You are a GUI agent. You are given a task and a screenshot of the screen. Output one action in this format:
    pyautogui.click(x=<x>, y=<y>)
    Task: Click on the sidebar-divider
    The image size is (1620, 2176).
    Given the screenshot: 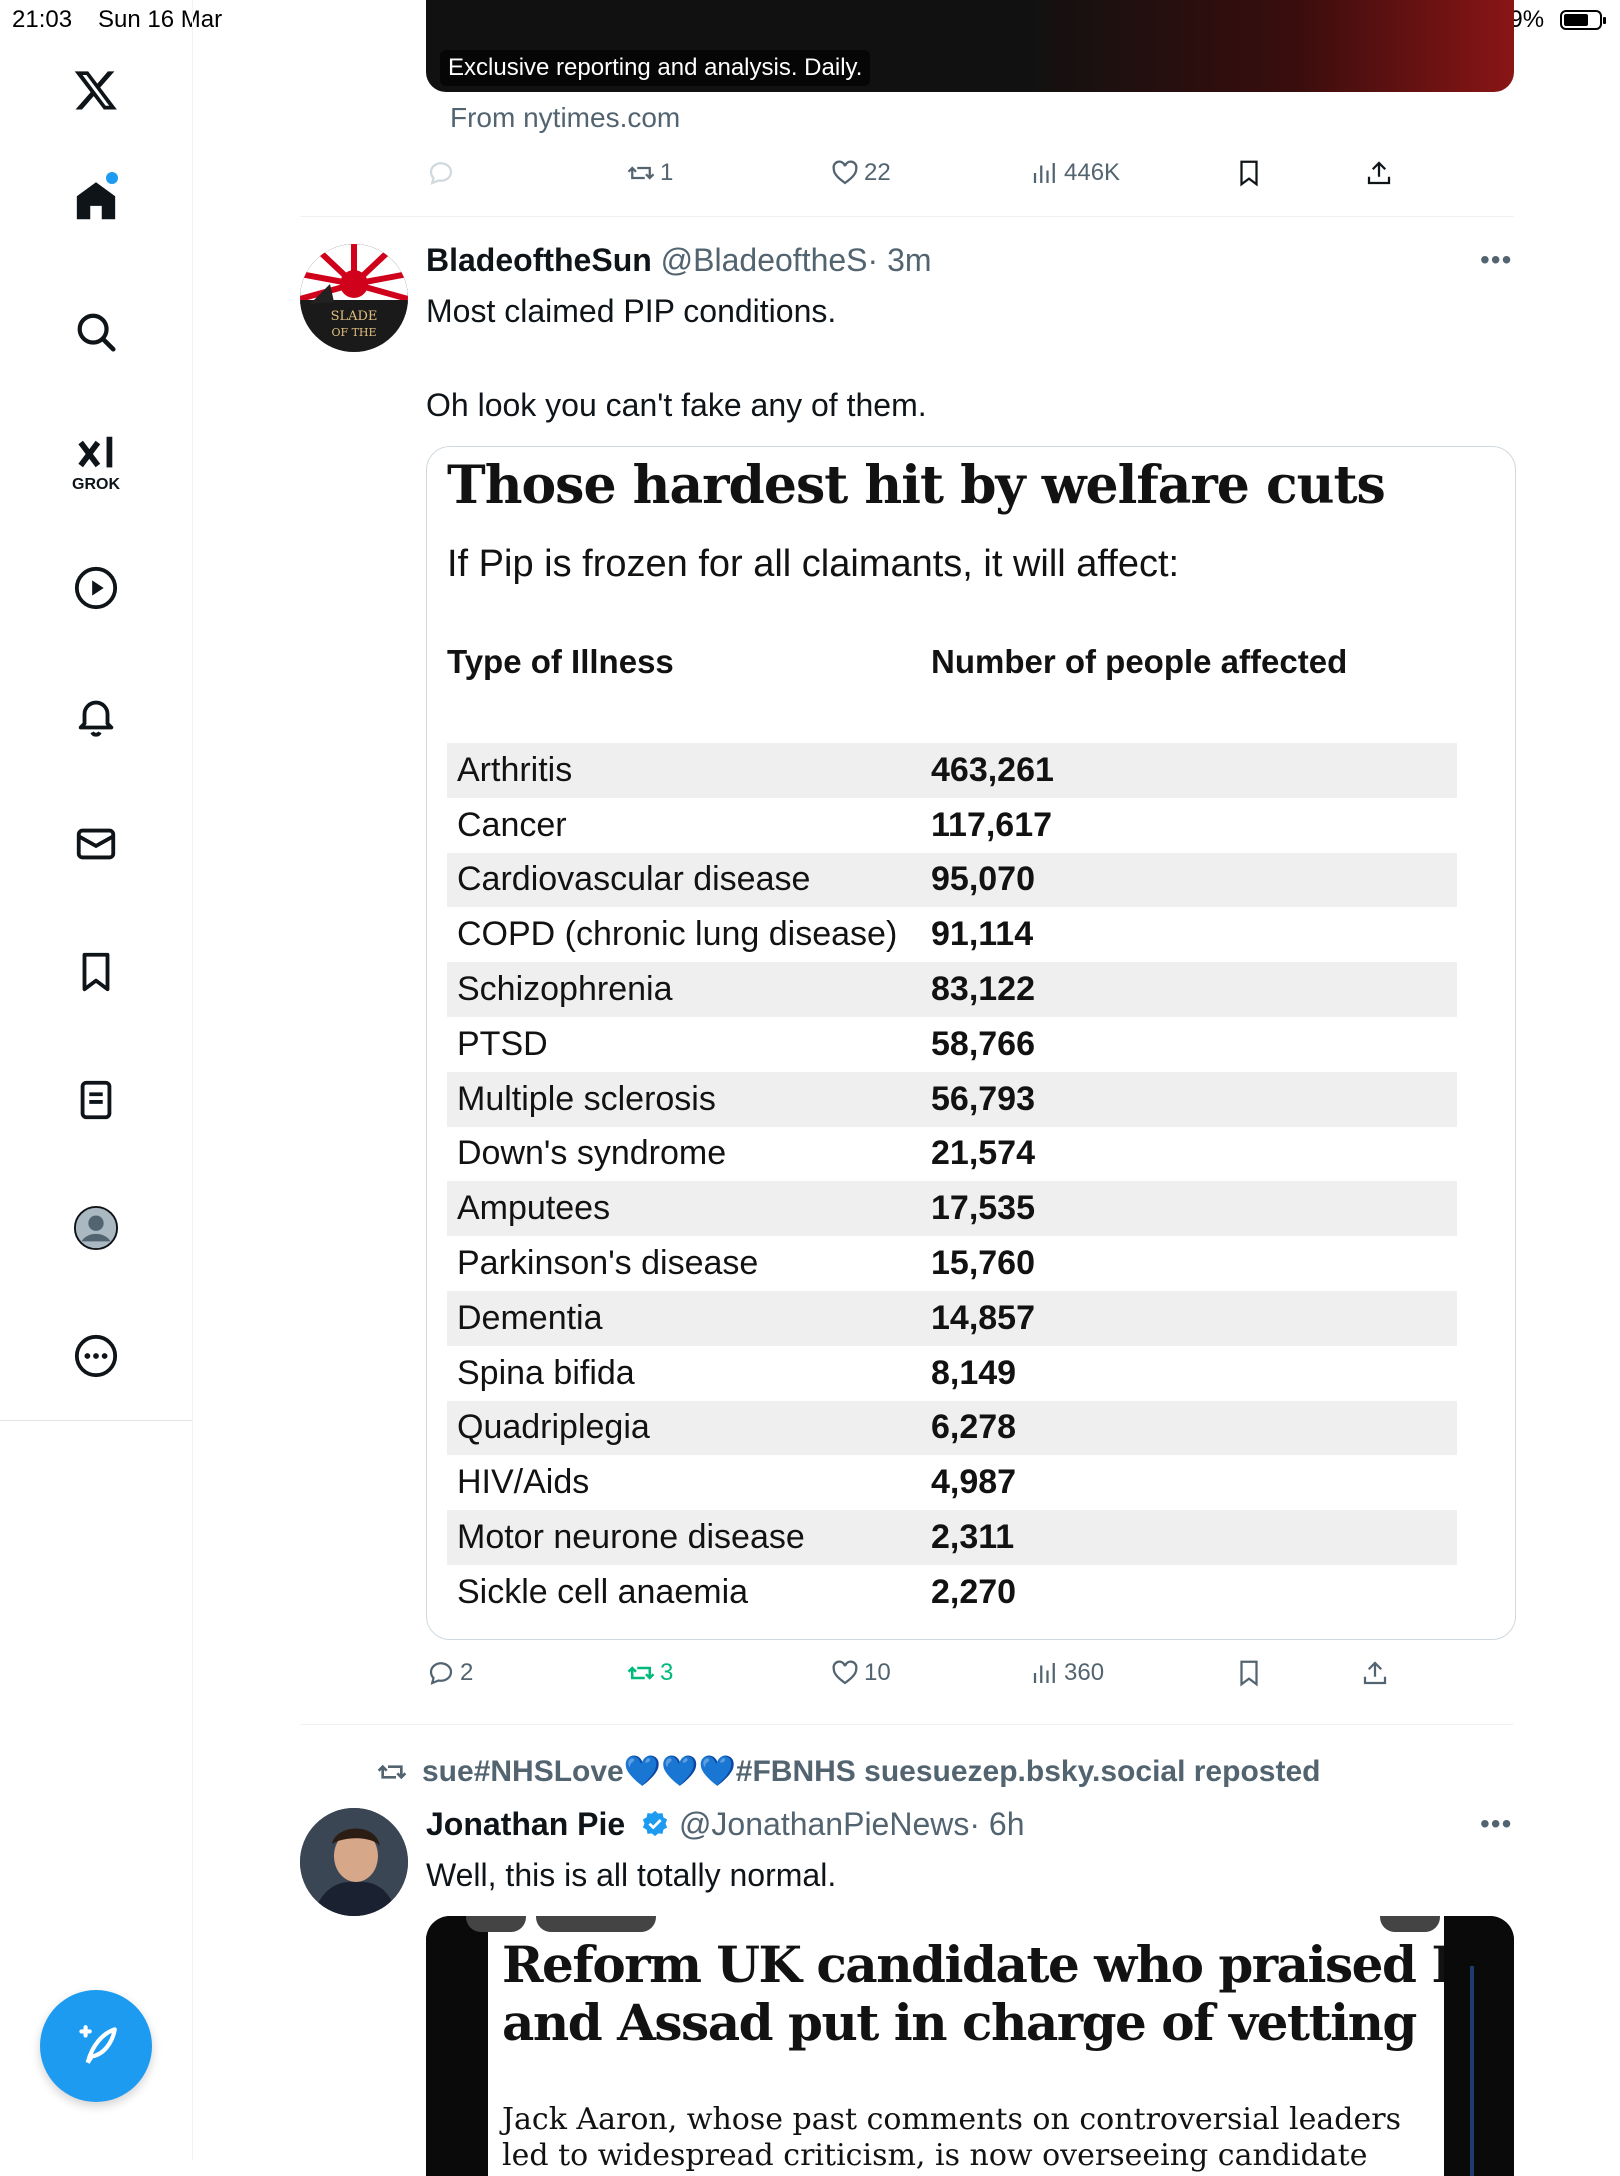 What is the action you would take?
    pyautogui.click(x=96, y=1420)
    